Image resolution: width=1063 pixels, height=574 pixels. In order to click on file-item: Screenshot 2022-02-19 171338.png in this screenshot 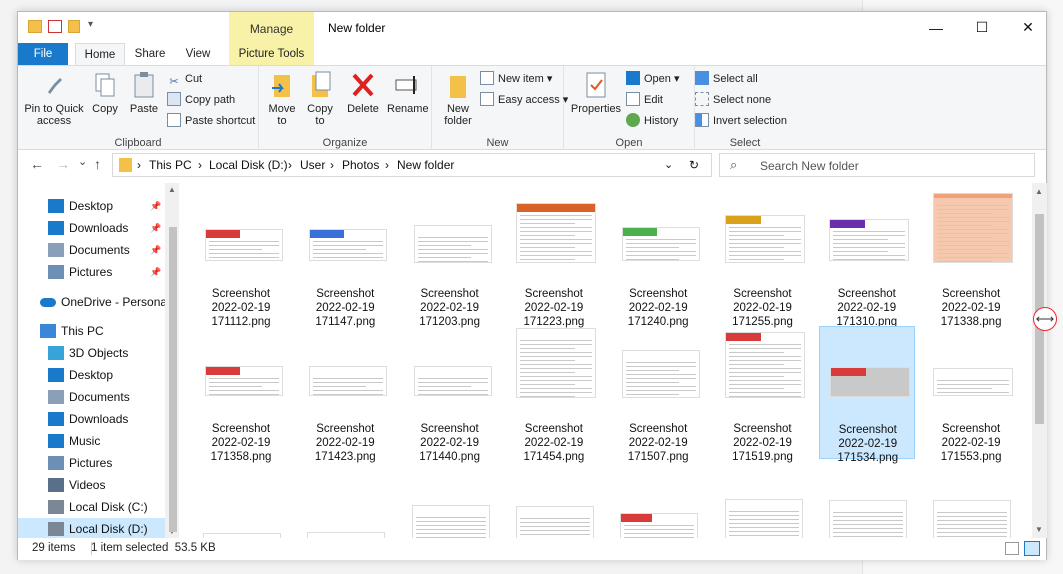, I will do `click(971, 259)`.